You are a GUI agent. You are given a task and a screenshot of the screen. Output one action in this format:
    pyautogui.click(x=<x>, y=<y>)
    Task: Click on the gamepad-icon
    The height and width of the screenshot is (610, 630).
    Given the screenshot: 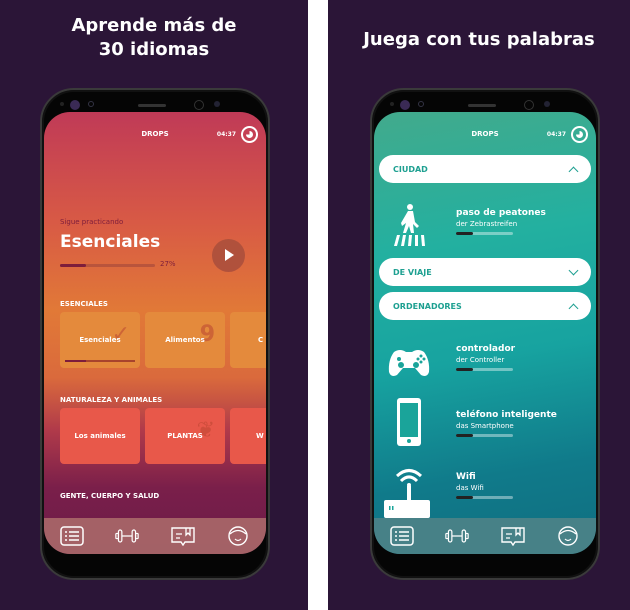 What is the action you would take?
    pyautogui.click(x=409, y=363)
    